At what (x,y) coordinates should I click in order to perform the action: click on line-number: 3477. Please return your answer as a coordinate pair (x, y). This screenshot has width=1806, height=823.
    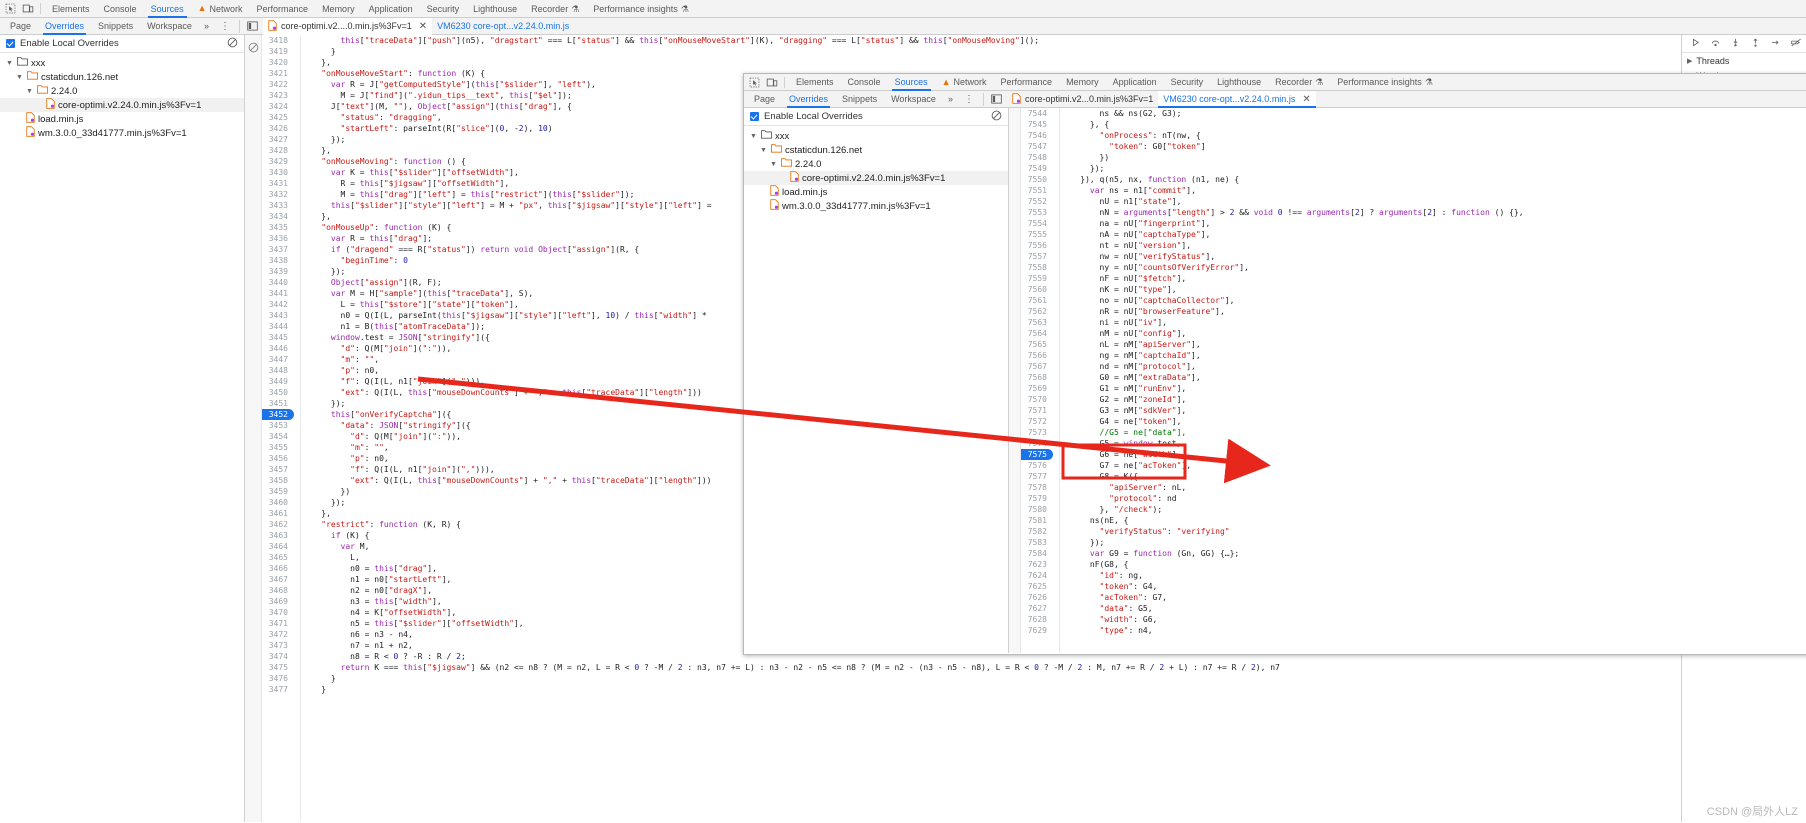
    Looking at the image, I should click on (278, 689).